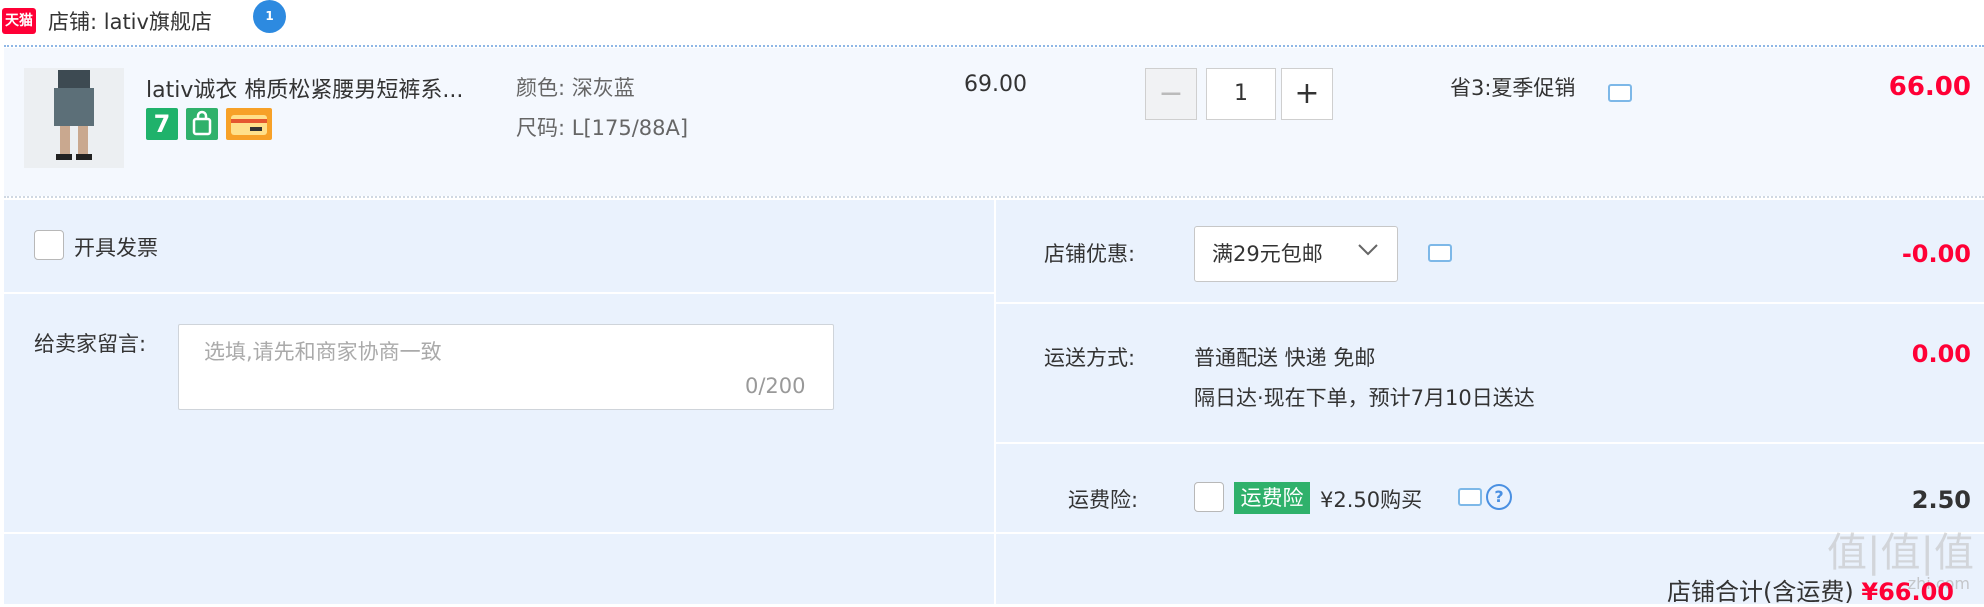 The height and width of the screenshot is (607, 1984). Describe the element at coordinates (1368, 253) in the screenshot. I see `chevron-down-icon` at that location.